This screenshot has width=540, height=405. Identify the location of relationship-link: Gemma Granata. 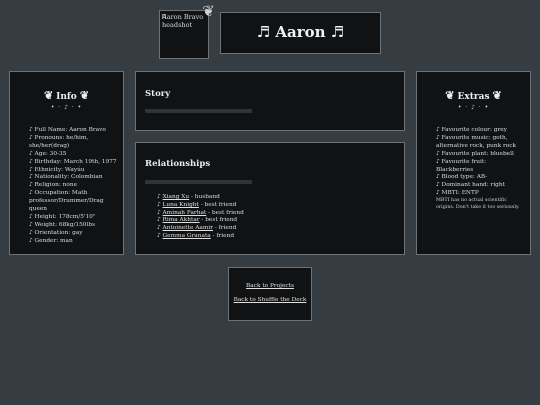
(187, 236).